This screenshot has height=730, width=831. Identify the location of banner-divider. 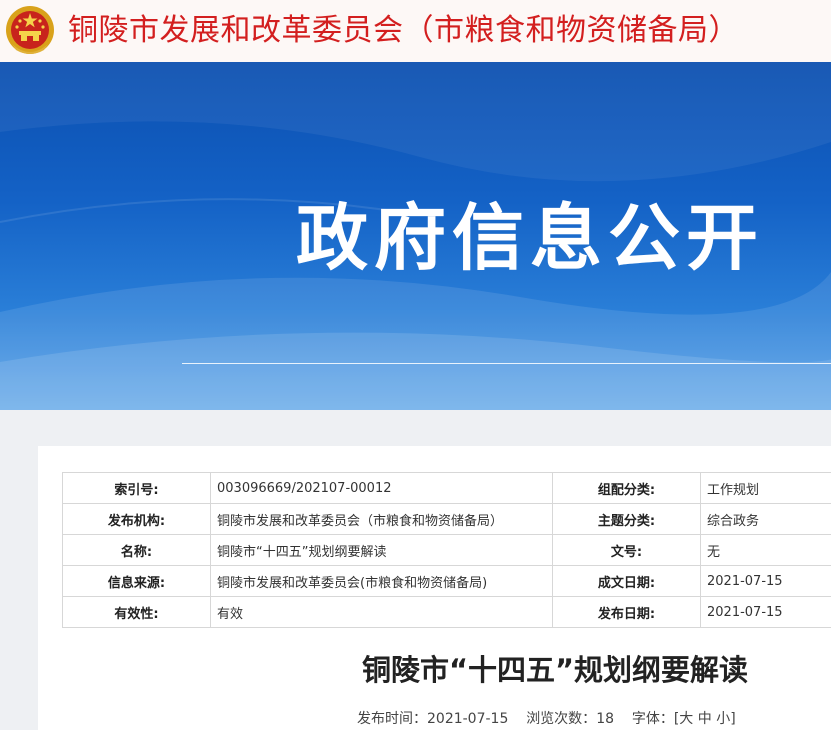
(506, 363).